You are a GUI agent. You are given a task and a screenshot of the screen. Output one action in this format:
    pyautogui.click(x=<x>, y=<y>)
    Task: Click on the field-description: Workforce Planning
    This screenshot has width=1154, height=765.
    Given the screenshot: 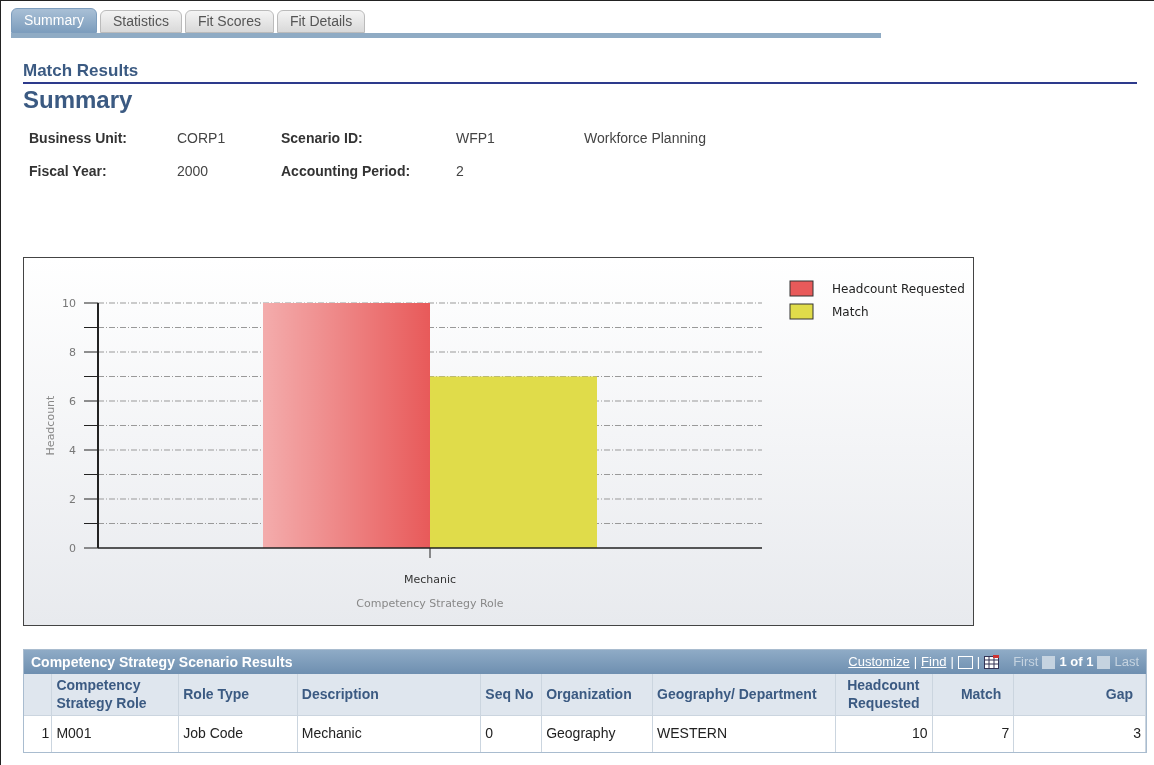 What is the action you would take?
    pyautogui.click(x=645, y=138)
    